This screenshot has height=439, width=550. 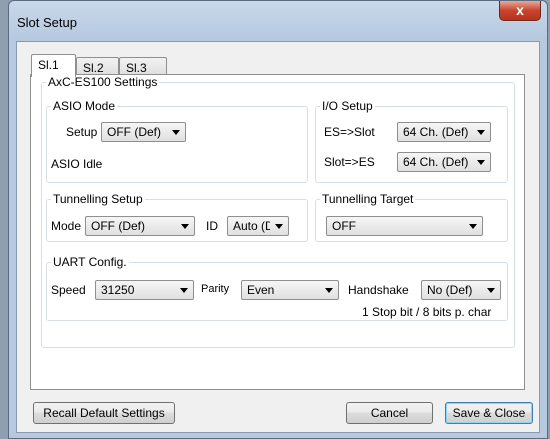 I want to click on uart-handshake-dropdown: No (Def), so click(x=461, y=290).